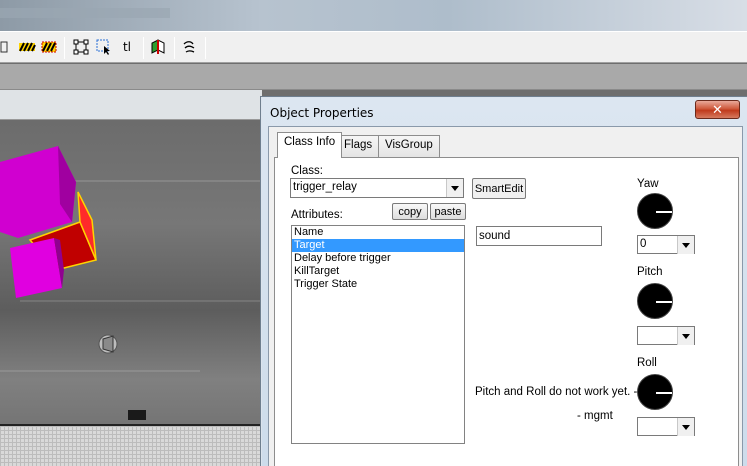 The width and height of the screenshot is (747, 466). I want to click on editor-toolbar: tl, so click(373, 47).